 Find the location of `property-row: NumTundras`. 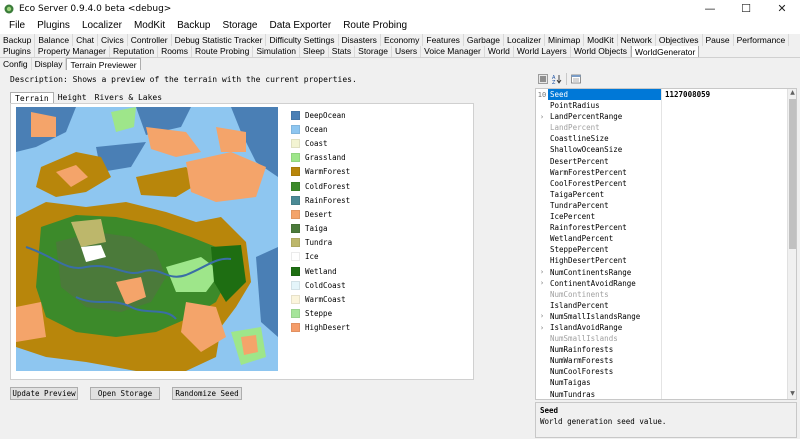

property-row: NumTundras is located at coordinates (662, 393).